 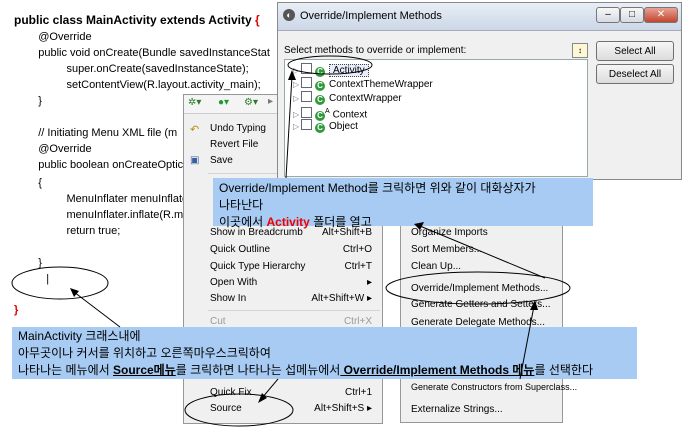 What do you see at coordinates (289, 127) in the screenshot?
I see `arrow-to-activity` at bounding box center [289, 127].